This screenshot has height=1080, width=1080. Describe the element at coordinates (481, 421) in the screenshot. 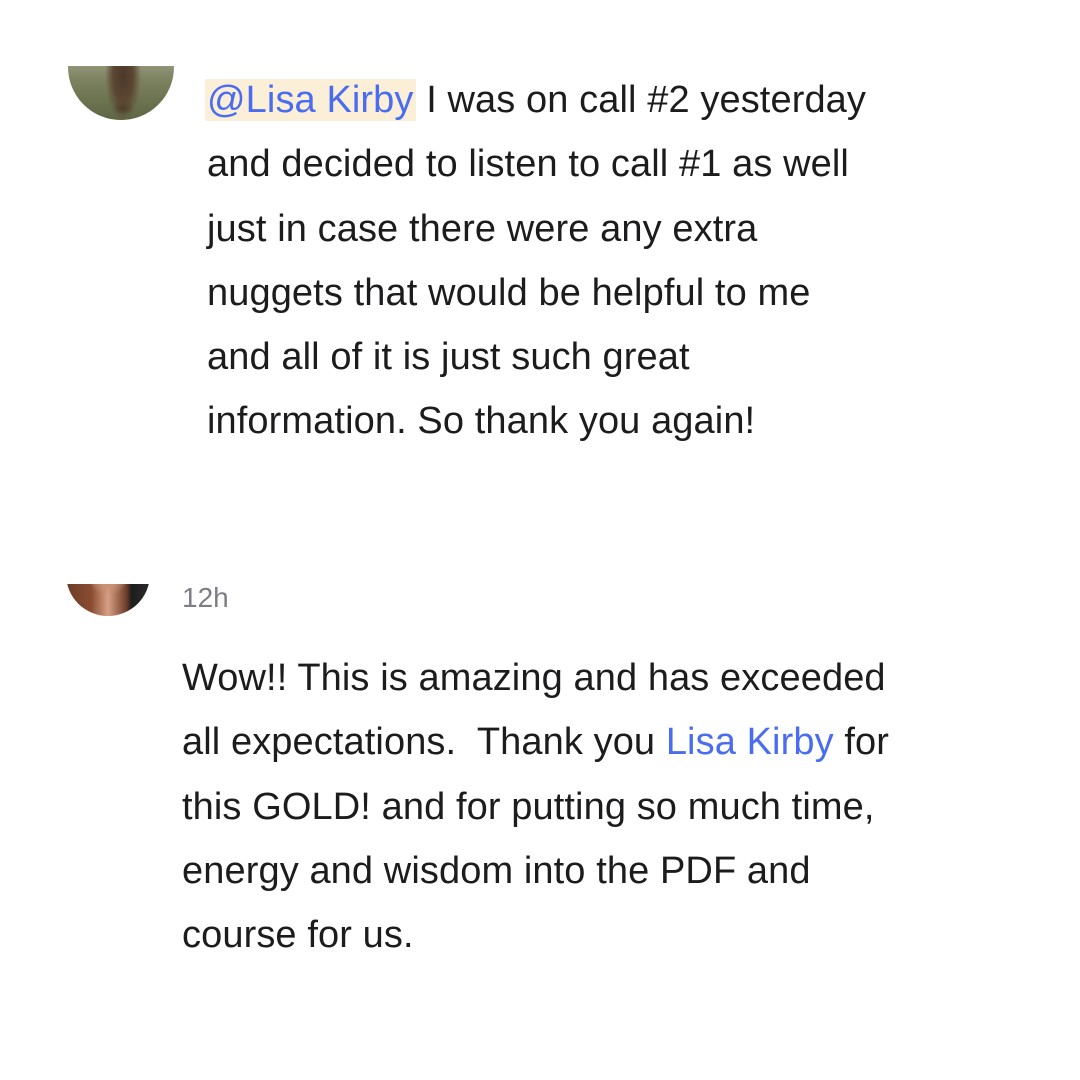

I see `comment-line: information. So thank you again!` at that location.